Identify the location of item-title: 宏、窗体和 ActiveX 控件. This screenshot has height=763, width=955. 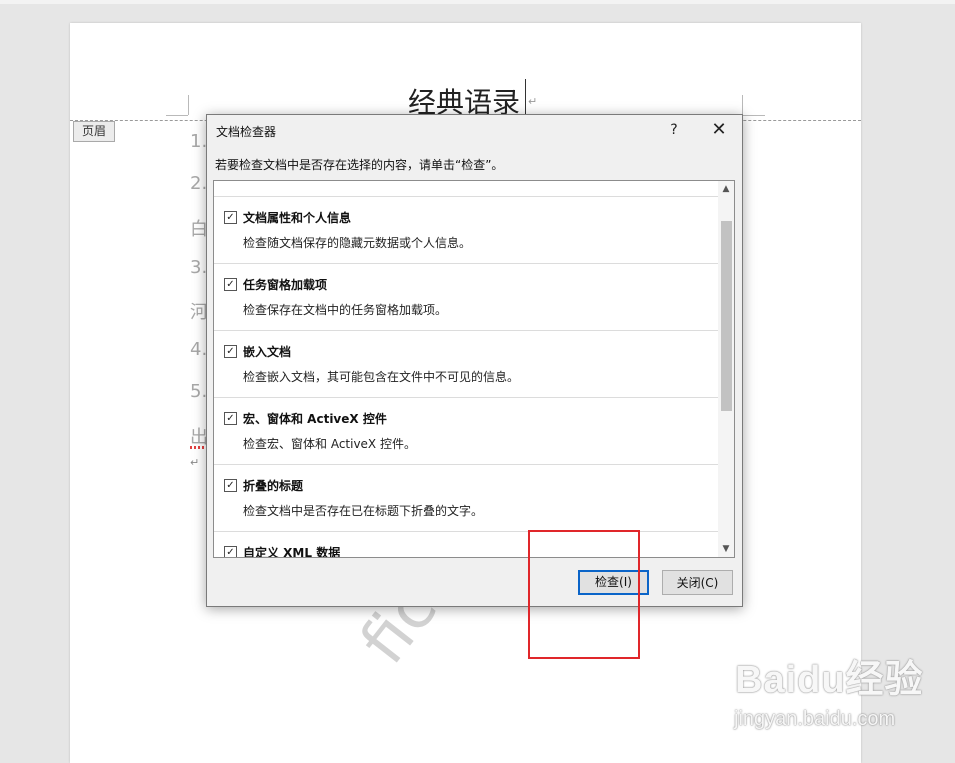
(315, 419).